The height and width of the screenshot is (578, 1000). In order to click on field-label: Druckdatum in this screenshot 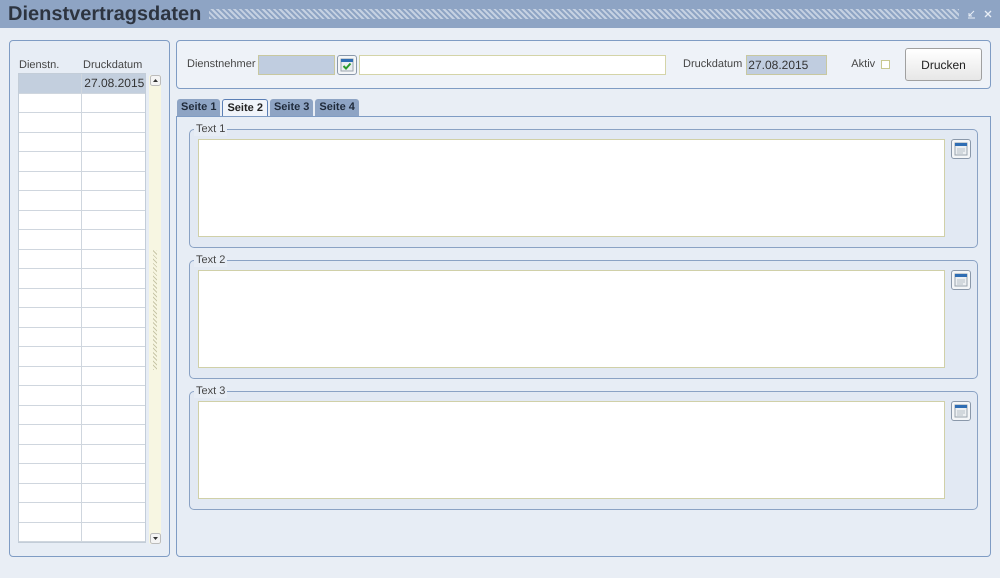, I will do `click(712, 64)`.